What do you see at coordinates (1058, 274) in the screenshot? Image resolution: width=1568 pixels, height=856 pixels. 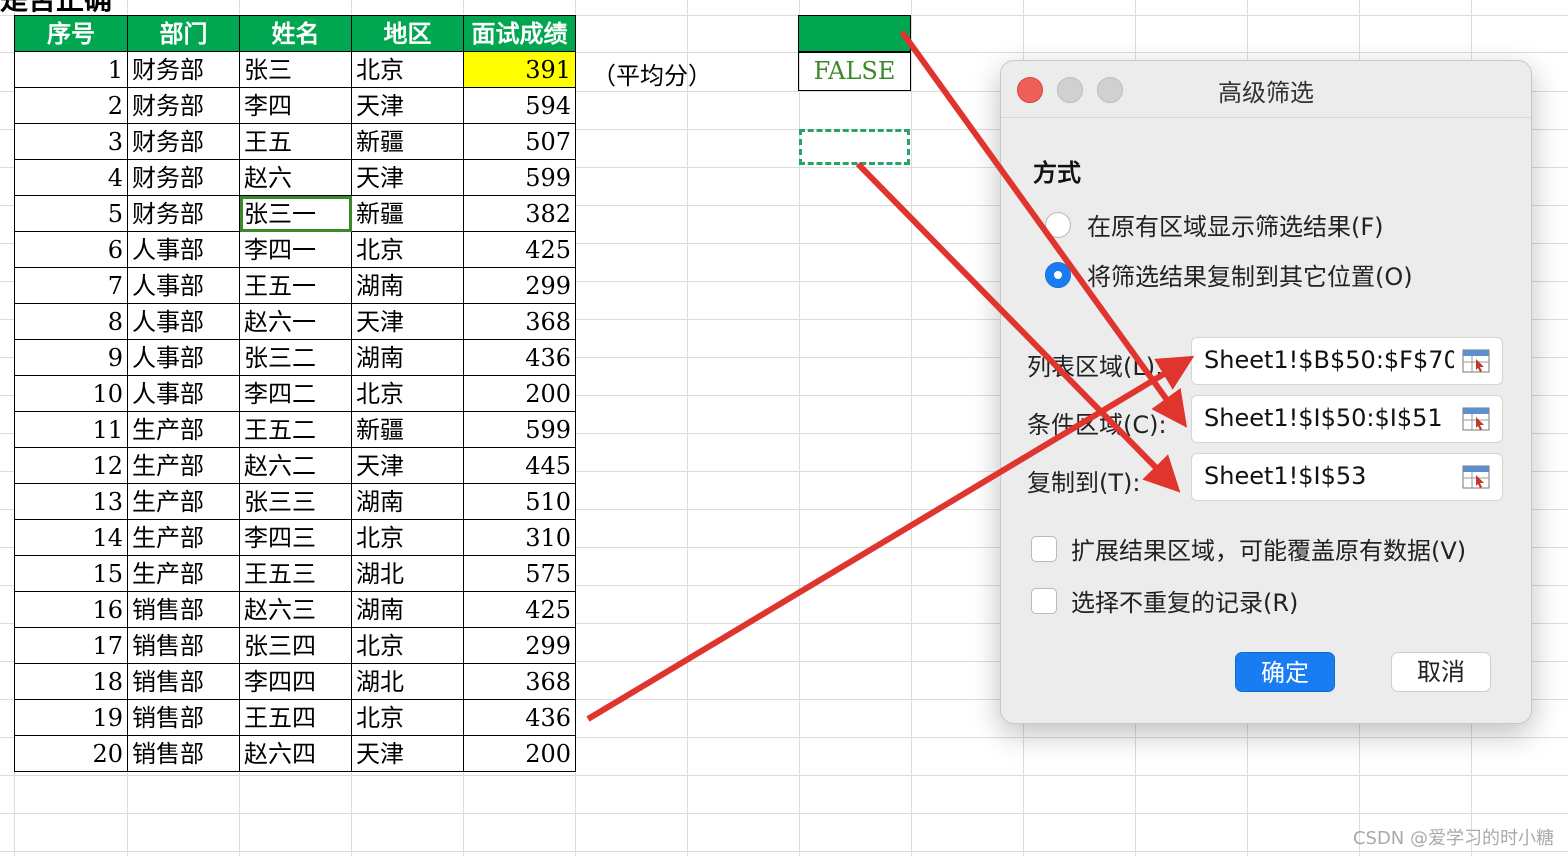 I see `radio-button-on` at bounding box center [1058, 274].